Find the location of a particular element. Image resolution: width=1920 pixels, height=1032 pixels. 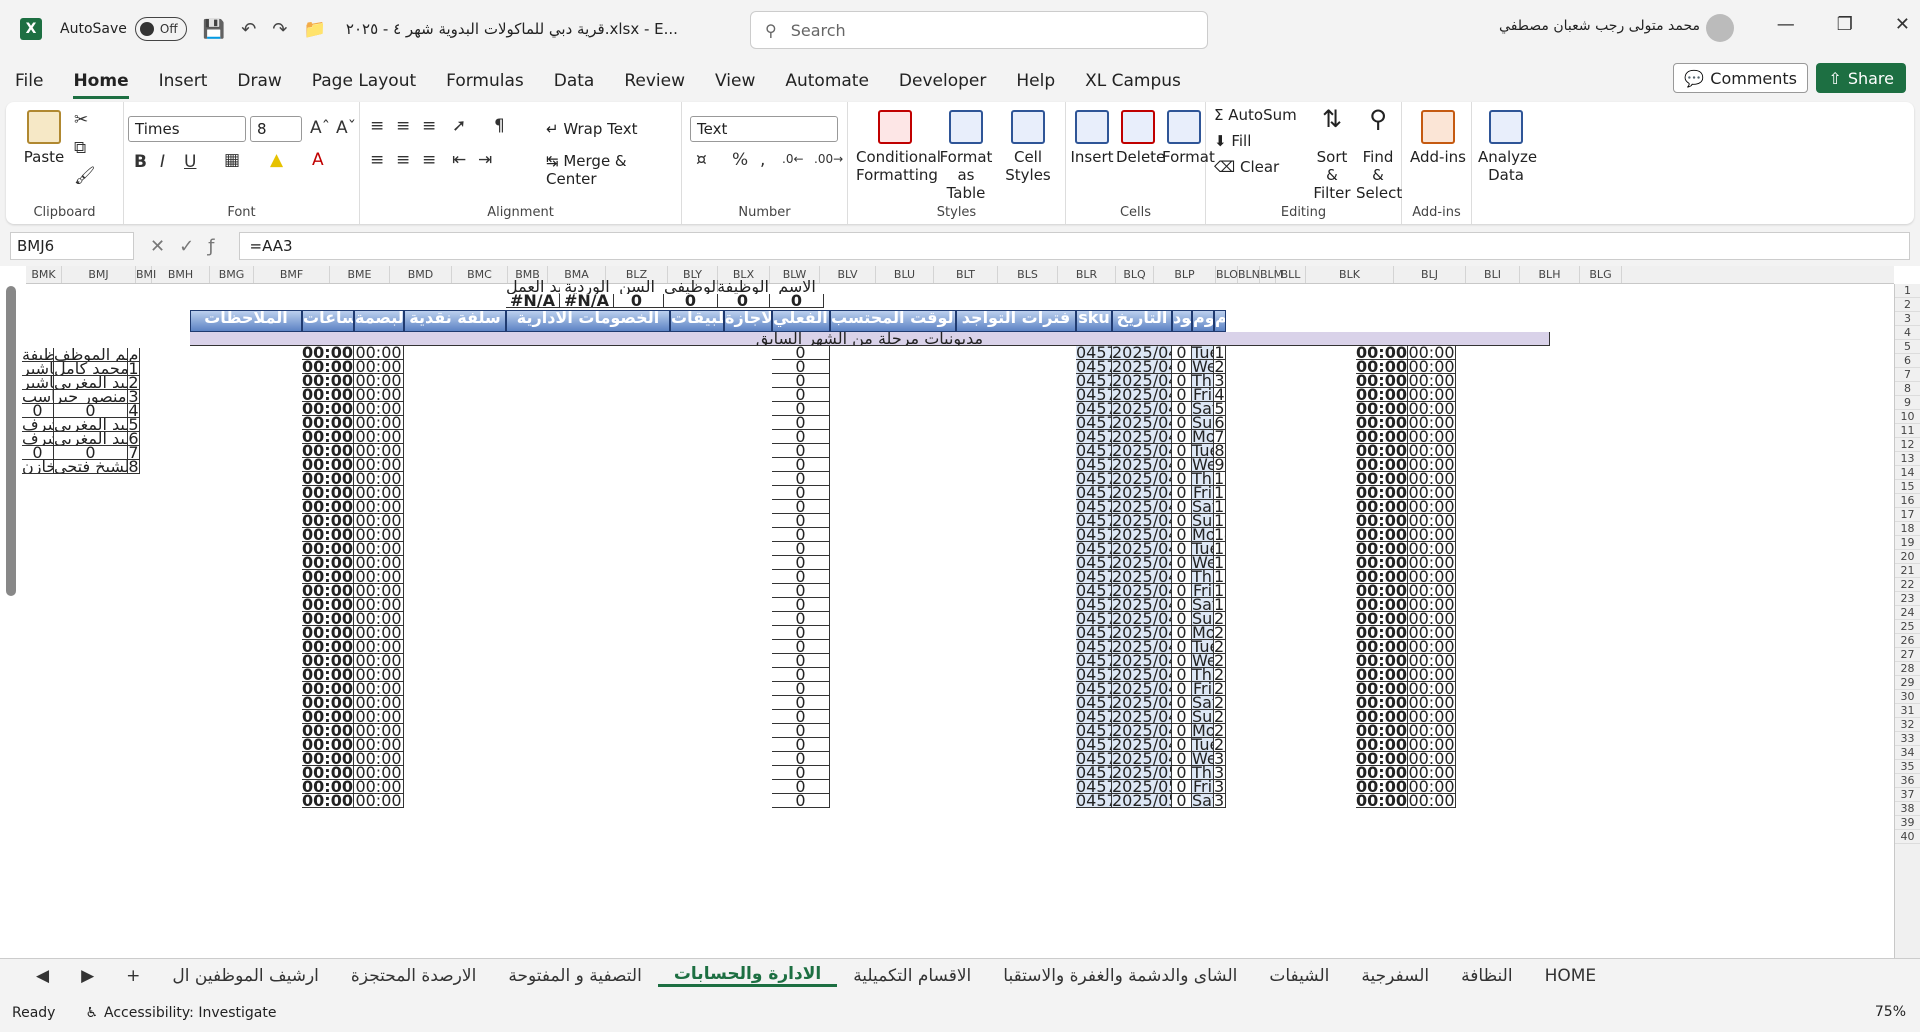

shrink-font-icon: Aˇ is located at coordinates (346, 128).